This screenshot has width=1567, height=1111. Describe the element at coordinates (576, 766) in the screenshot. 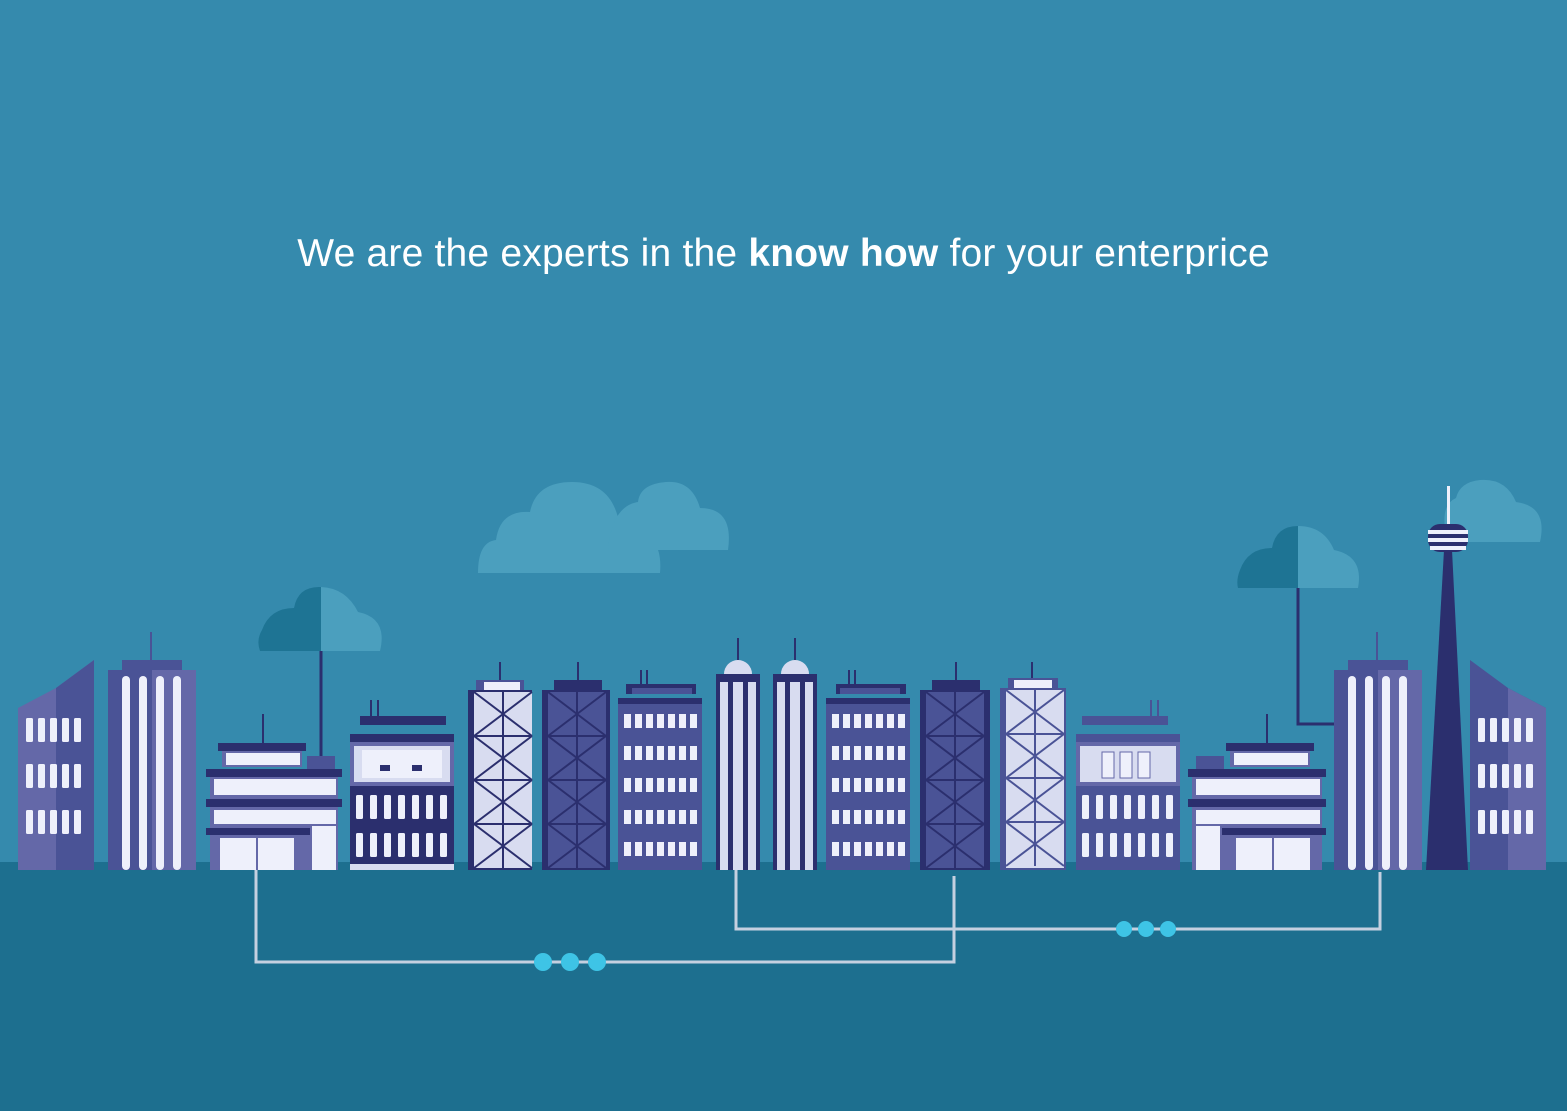

I see `building-lattice-dark` at that location.